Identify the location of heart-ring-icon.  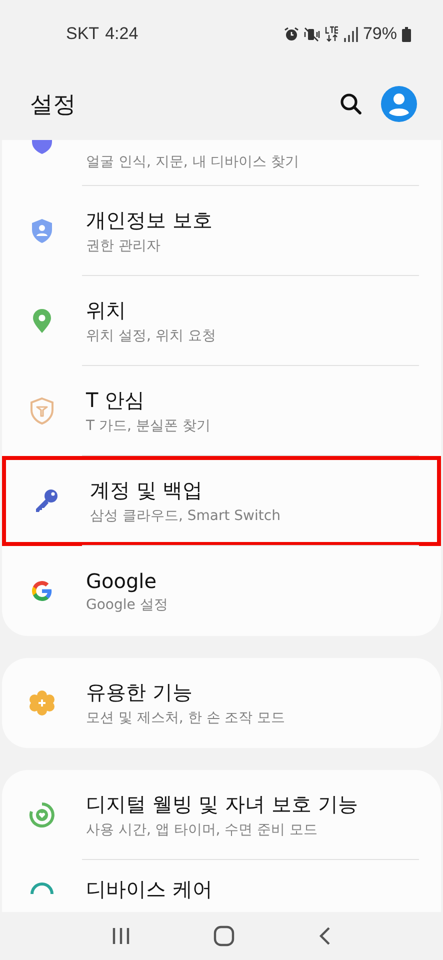
(42, 815).